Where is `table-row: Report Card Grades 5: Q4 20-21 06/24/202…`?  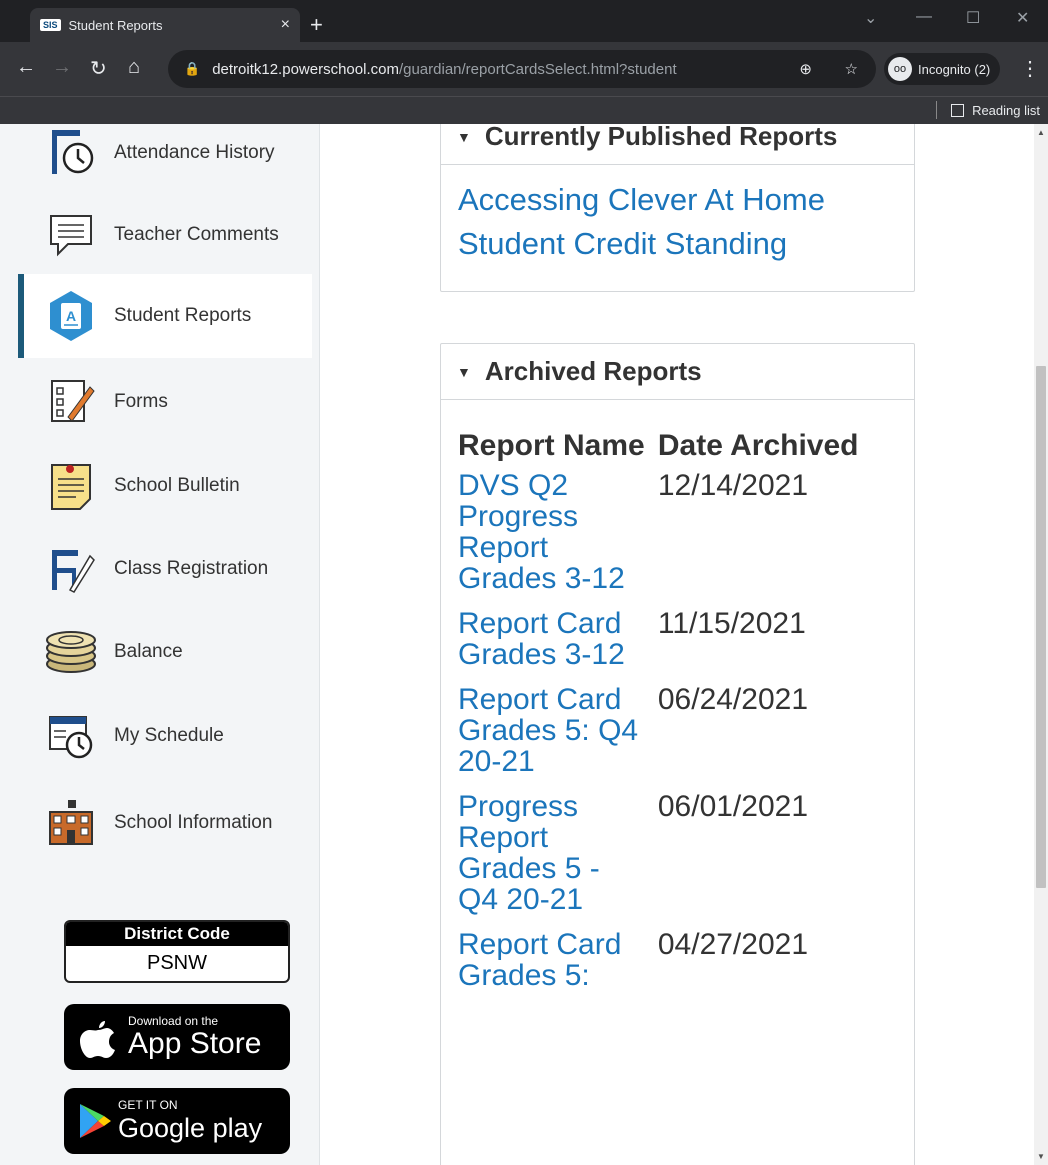 table-row: Report Card Grades 5: Q4 20-21 06/24/202… is located at coordinates (677, 737).